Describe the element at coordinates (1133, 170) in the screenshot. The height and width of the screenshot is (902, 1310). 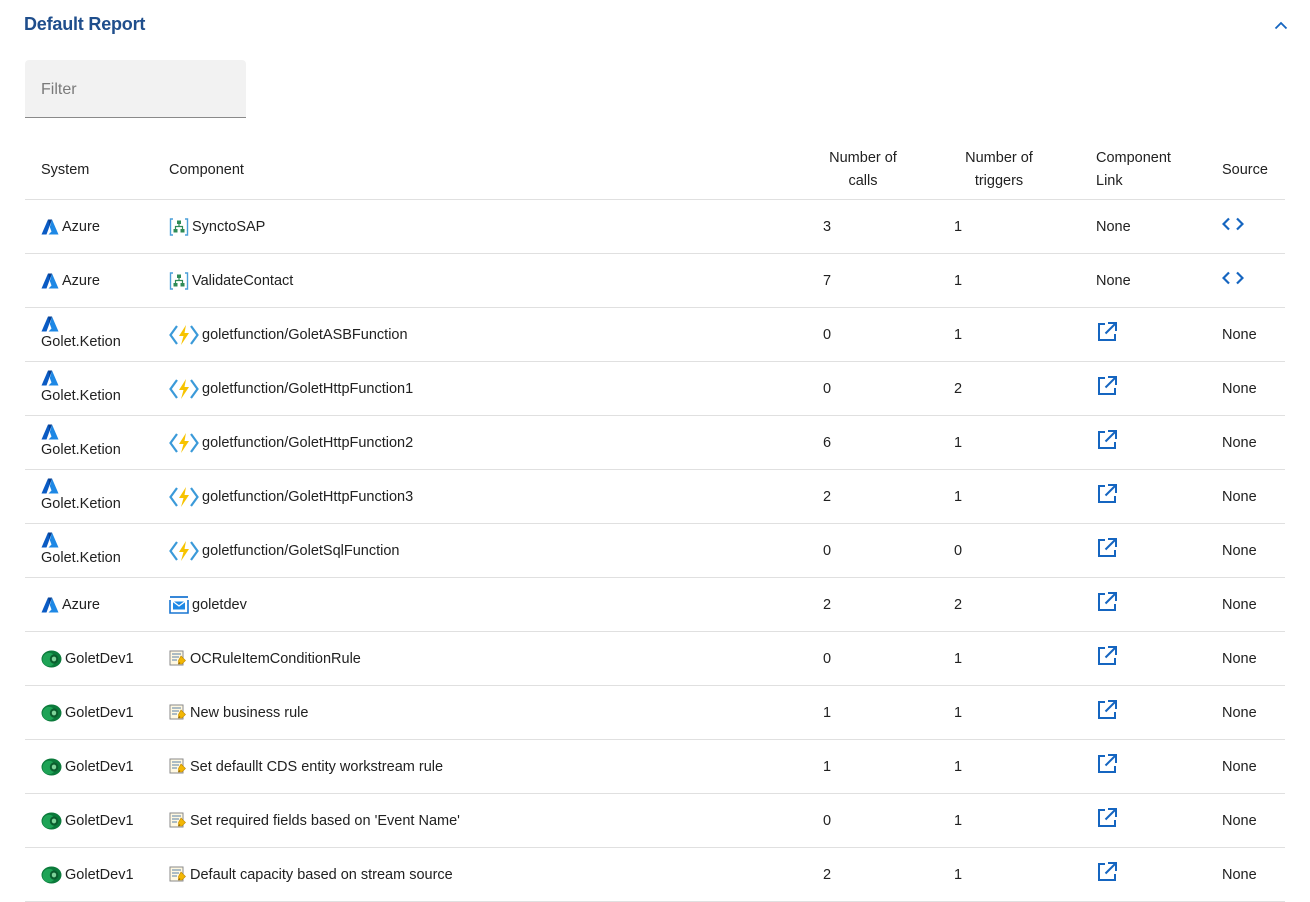
I see `column-header-component-link: Component Link` at that location.